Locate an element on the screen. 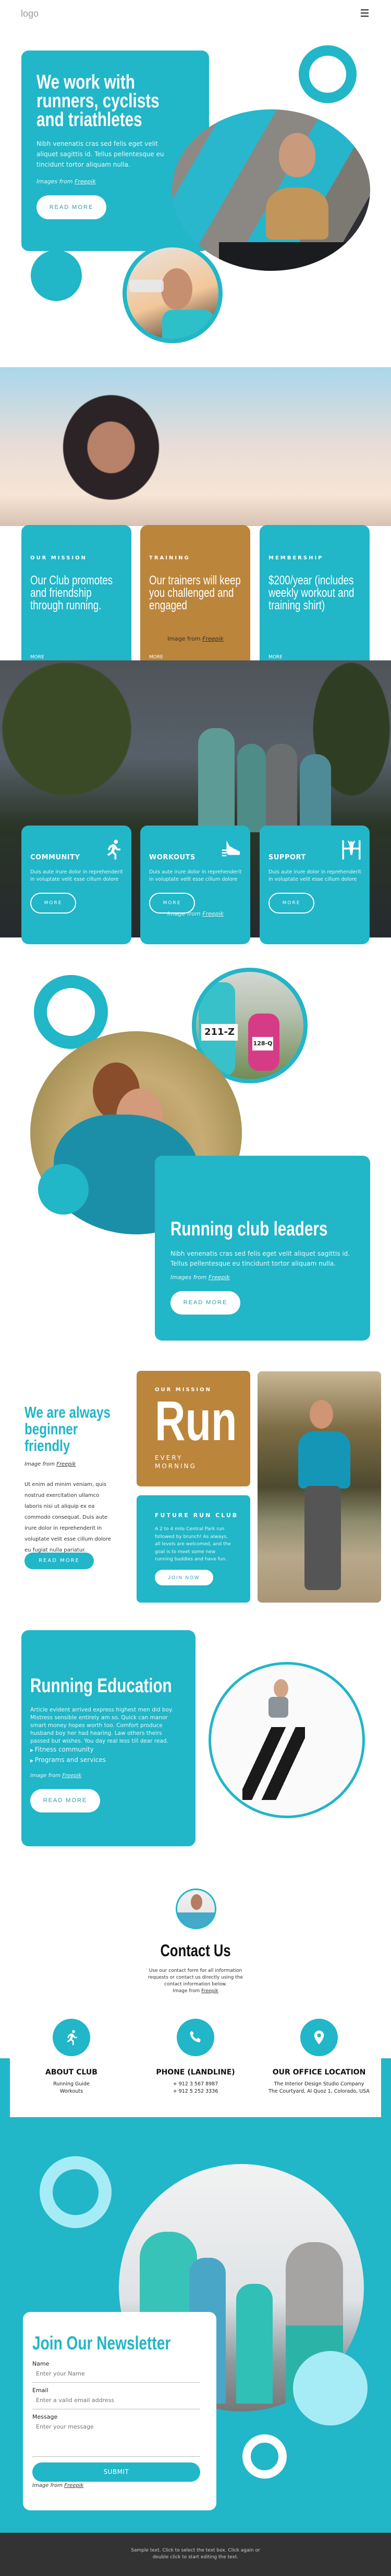 This screenshot has height=2576, width=391. avatar-face is located at coordinates (196, 1902).